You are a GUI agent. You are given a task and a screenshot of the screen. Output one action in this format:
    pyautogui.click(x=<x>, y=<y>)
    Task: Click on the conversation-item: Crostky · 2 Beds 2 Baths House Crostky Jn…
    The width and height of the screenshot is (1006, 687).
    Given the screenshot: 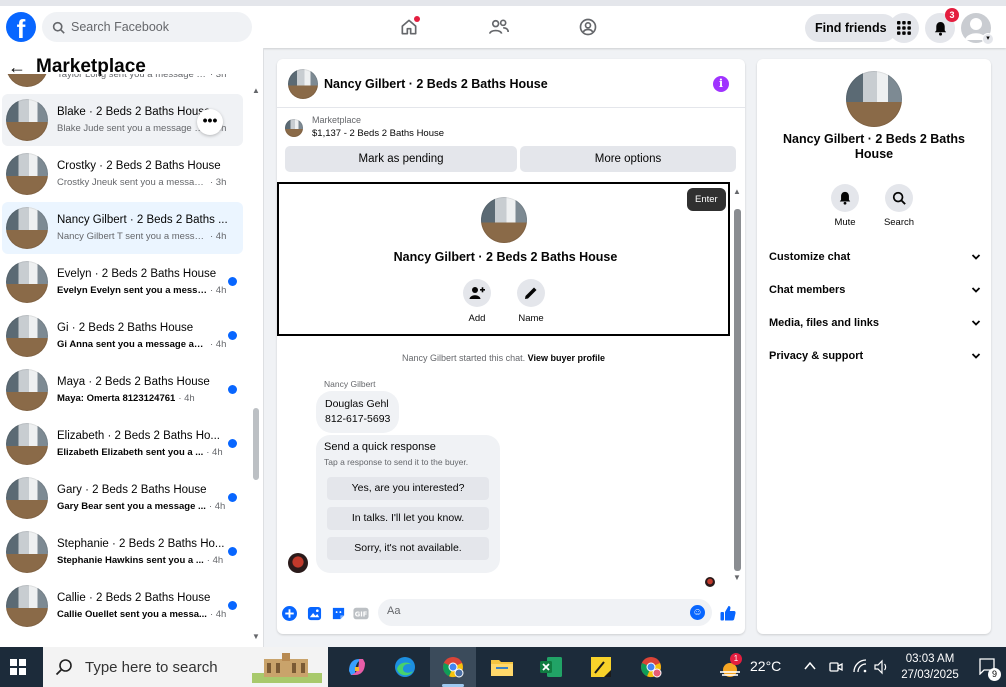 What is the action you would take?
    pyautogui.click(x=122, y=174)
    